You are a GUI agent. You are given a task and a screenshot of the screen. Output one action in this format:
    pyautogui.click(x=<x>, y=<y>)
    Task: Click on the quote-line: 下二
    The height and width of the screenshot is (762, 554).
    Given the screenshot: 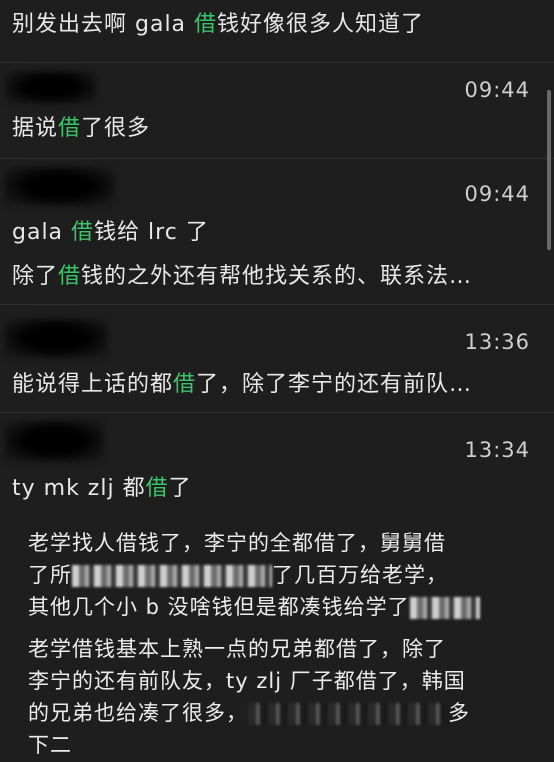 What is the action you would take?
    pyautogui.click(x=50, y=745)
    